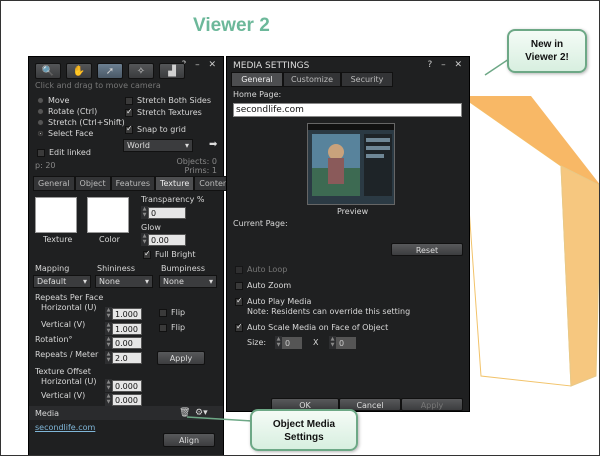 The image size is (600, 456). I want to click on mode-select-face: Select Face, so click(65, 133).